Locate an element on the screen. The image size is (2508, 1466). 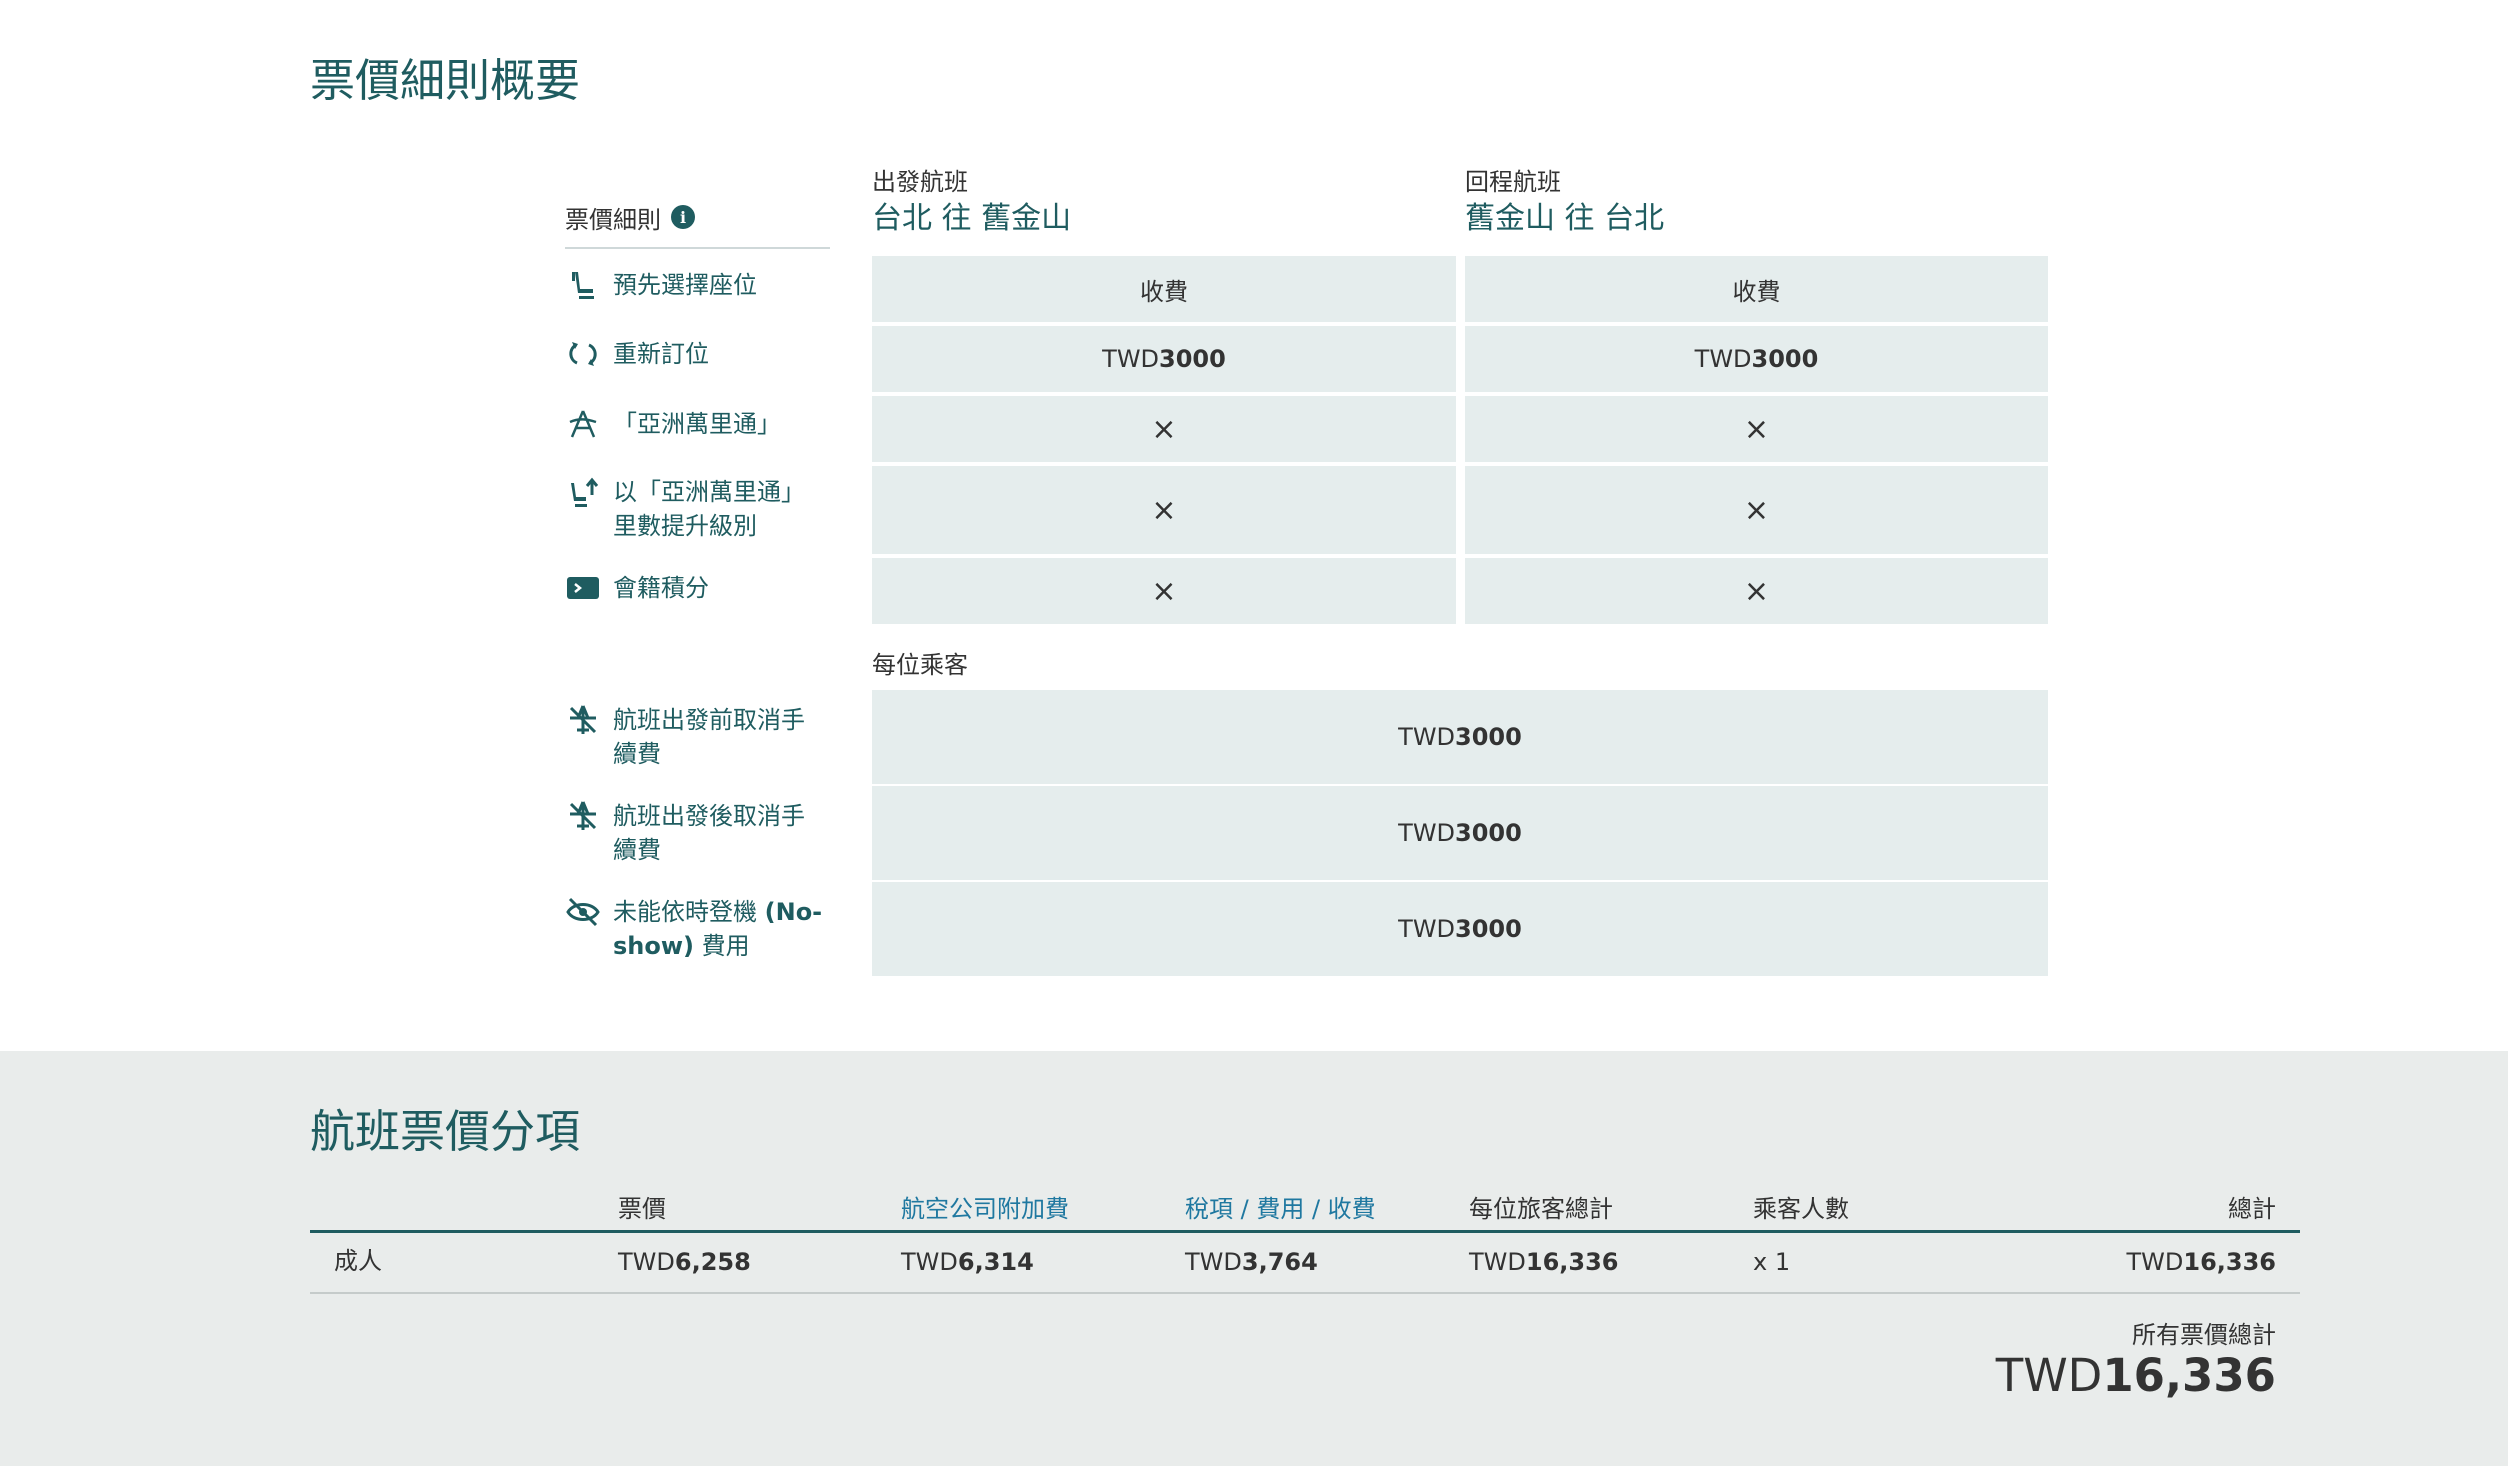
inbound-upgrade-cell: × is located at coordinates (1756, 510).